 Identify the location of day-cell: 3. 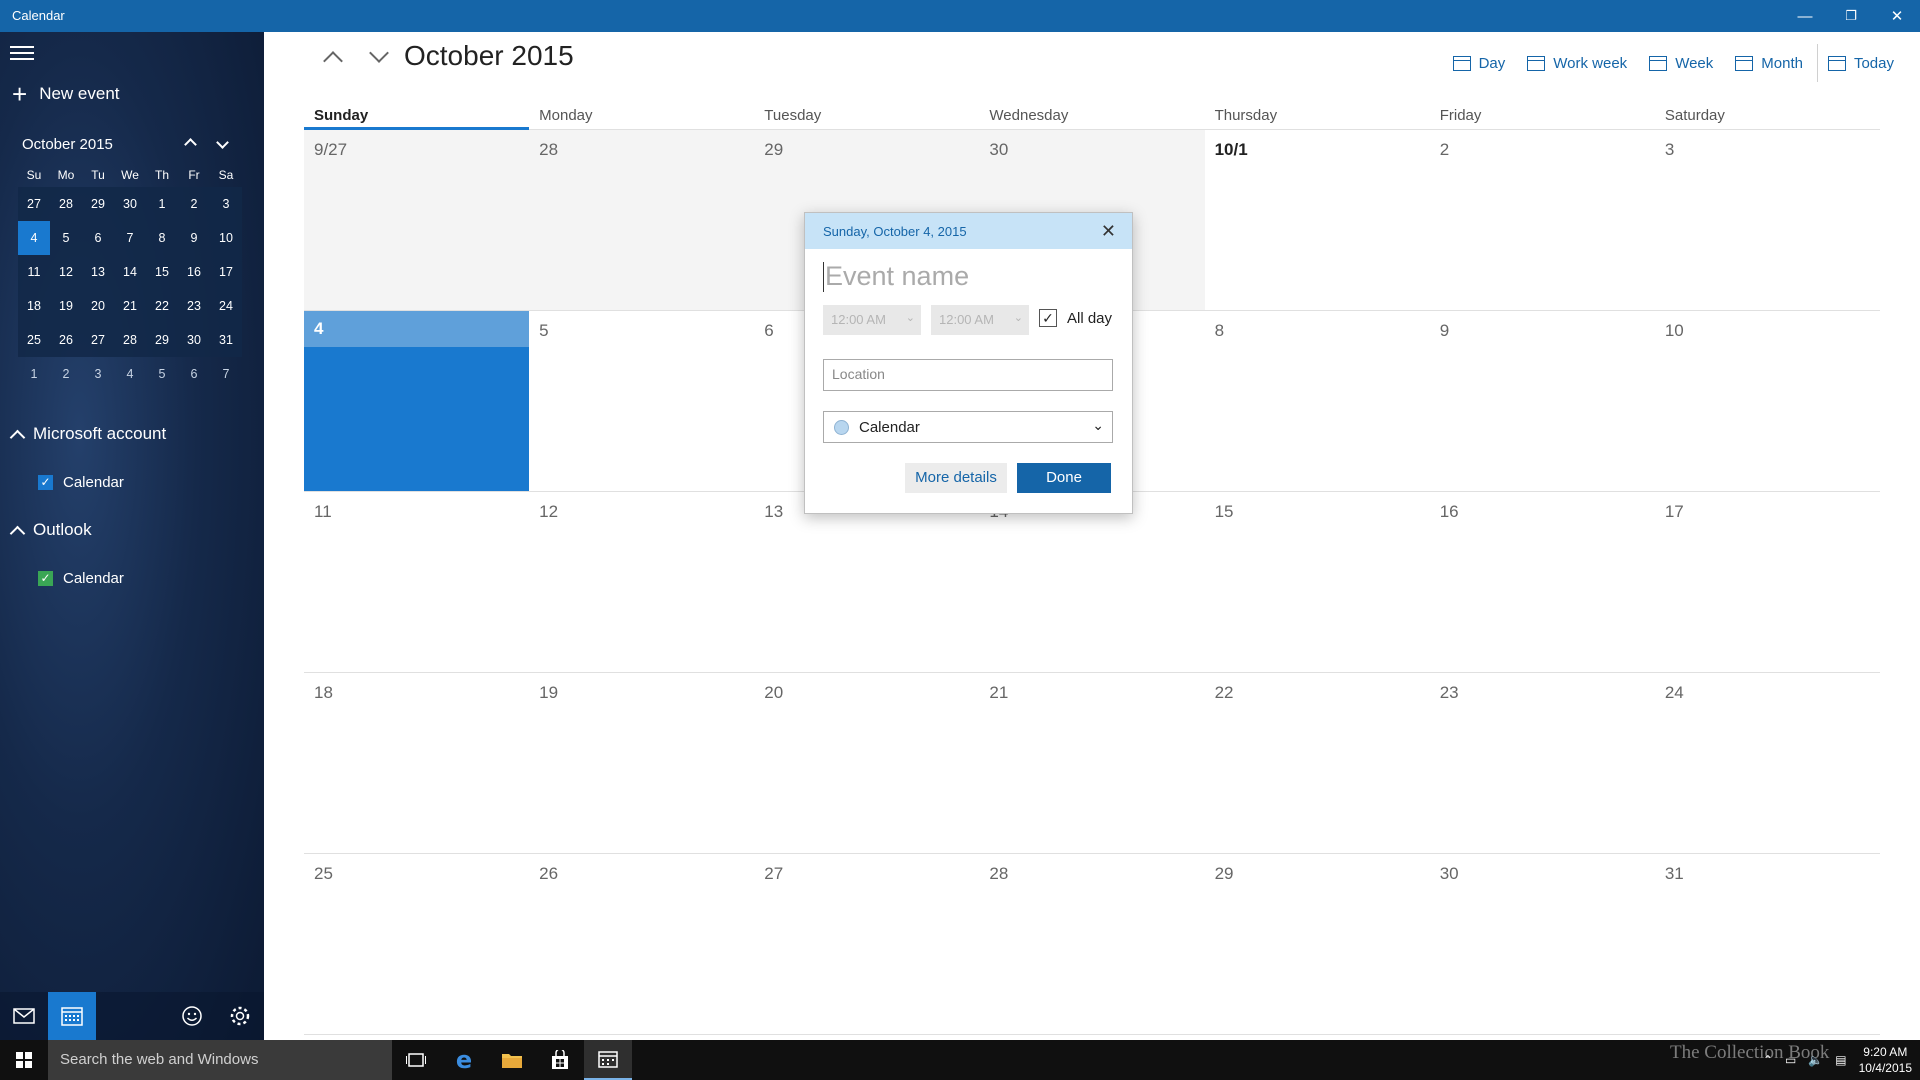
(1767, 220).